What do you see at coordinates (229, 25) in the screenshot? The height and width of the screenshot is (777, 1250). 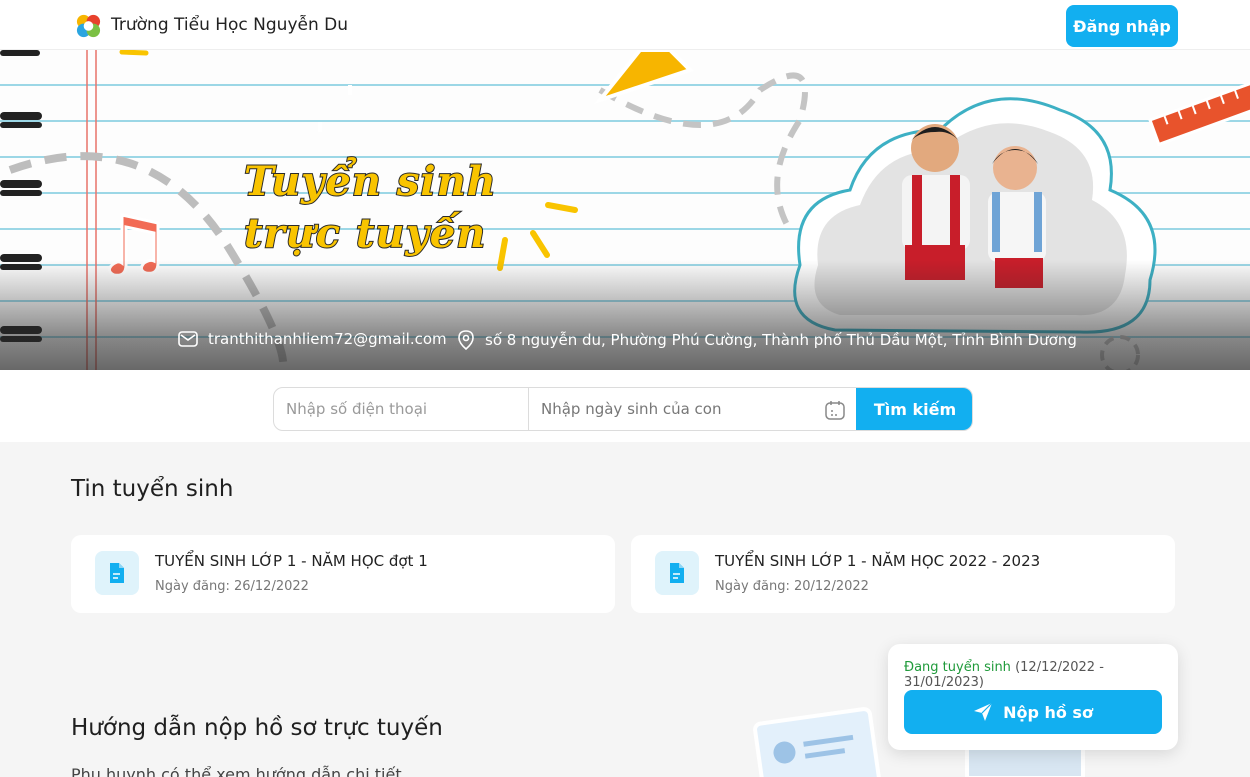 I see `school-name: Trường Tiểu Học Nguyễn Du` at bounding box center [229, 25].